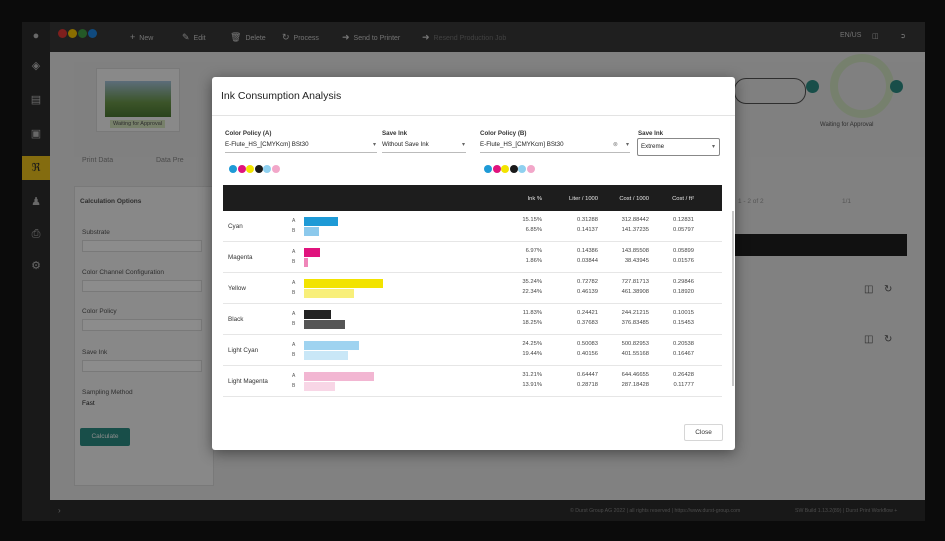  What do you see at coordinates (533, 251) in the screenshot?
I see `cell-ink-a: 6.97%` at bounding box center [533, 251].